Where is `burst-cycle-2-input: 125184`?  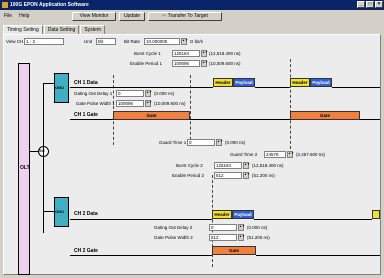 burst-cycle-2-input: 125184 is located at coordinates (228, 165).